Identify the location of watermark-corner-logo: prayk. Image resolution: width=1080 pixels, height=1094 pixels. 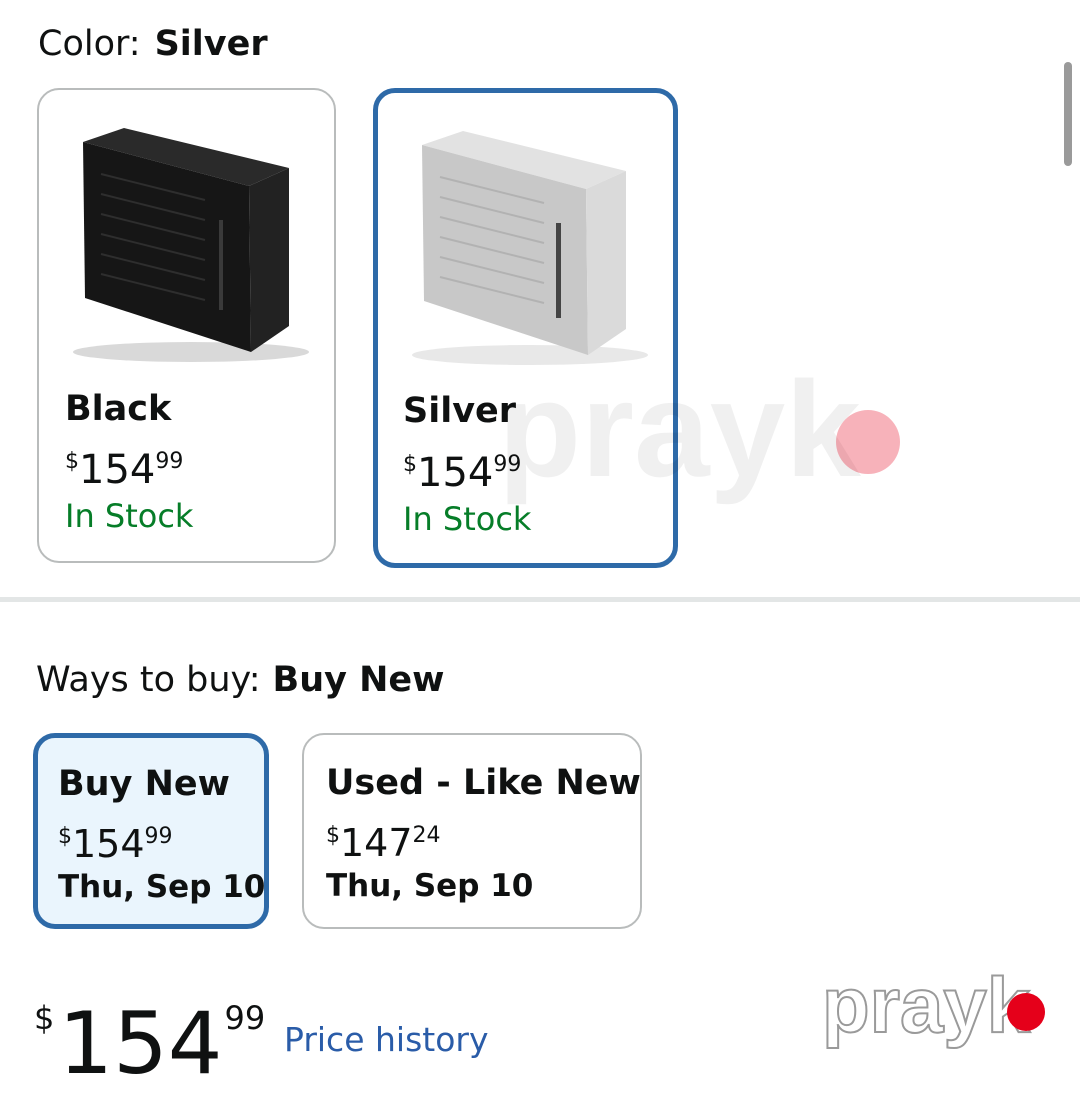
(933, 1009).